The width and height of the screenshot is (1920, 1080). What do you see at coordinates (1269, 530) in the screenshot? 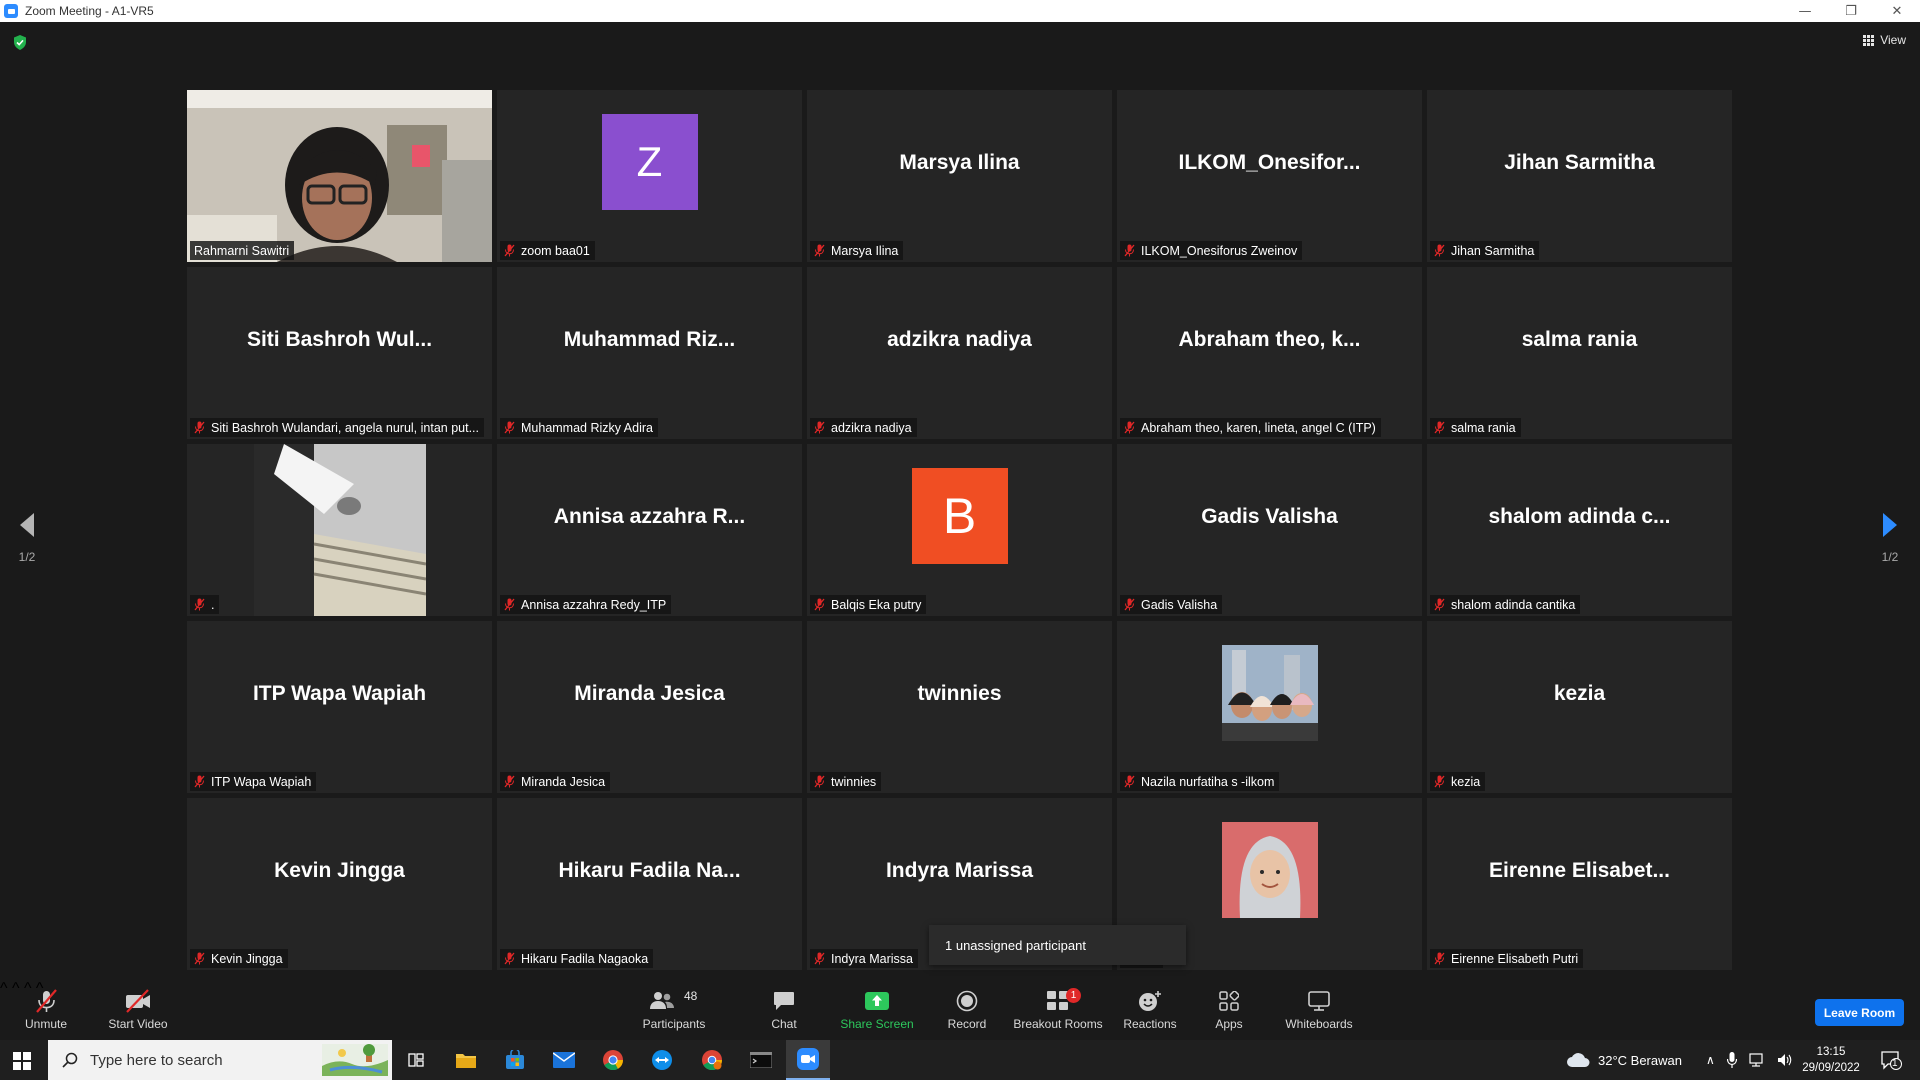
I see `participant-tile: Gadis Valisha Gadis Valisha` at bounding box center [1269, 530].